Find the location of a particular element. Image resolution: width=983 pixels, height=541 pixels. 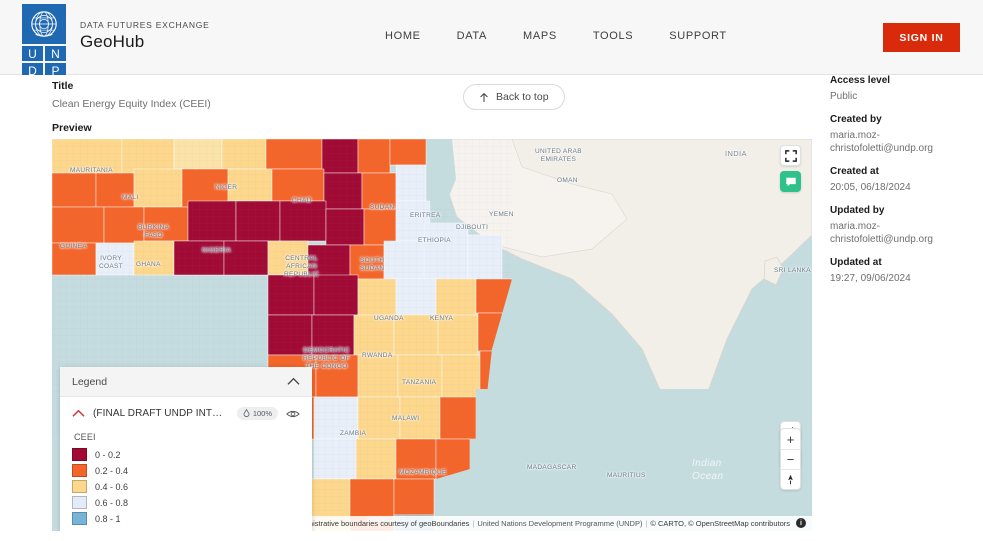

logo-letter-u: U is located at coordinates (32, 53).